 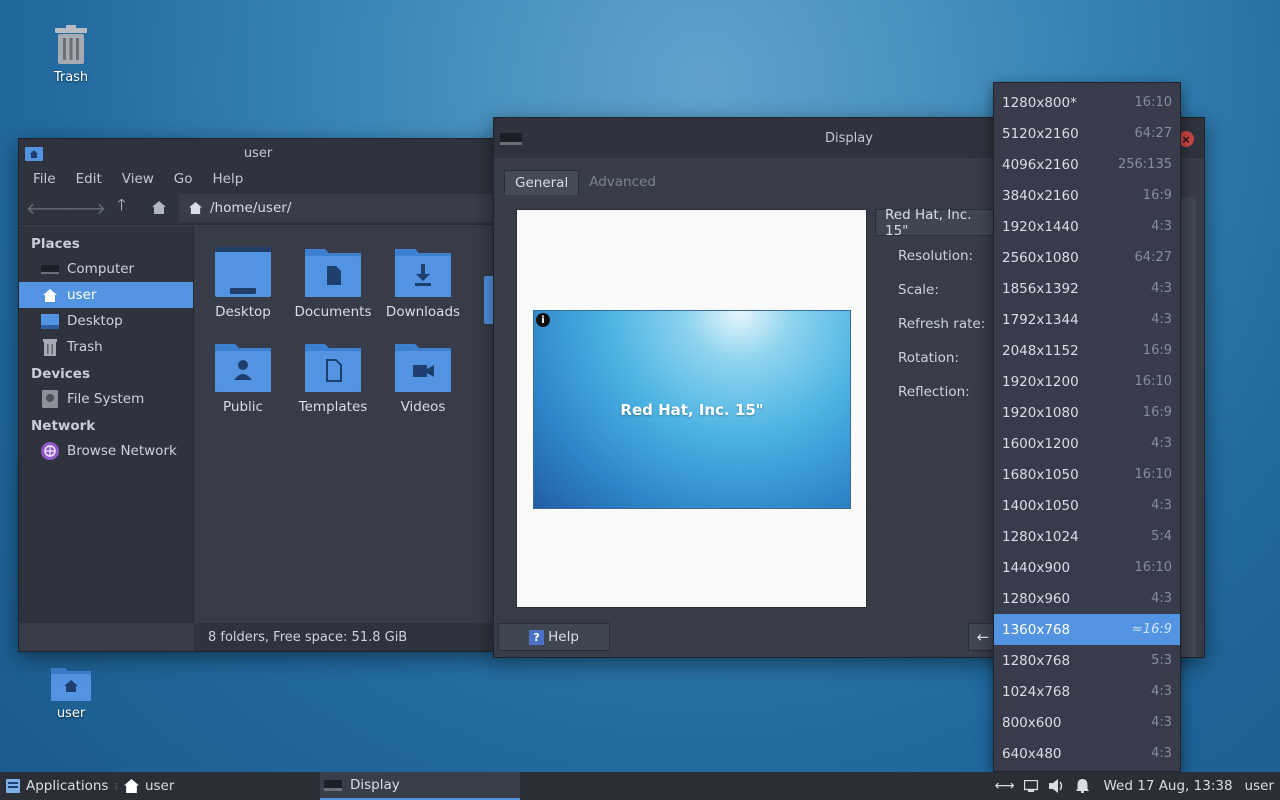 I want to click on trash-icon, so click(x=50, y=347).